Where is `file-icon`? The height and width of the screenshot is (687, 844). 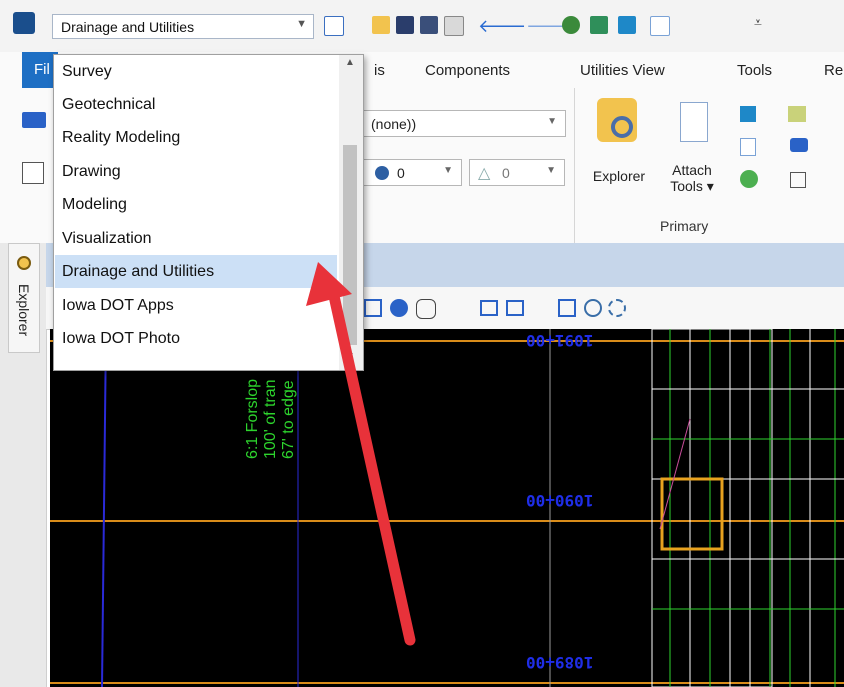 file-icon is located at coordinates (748, 147).